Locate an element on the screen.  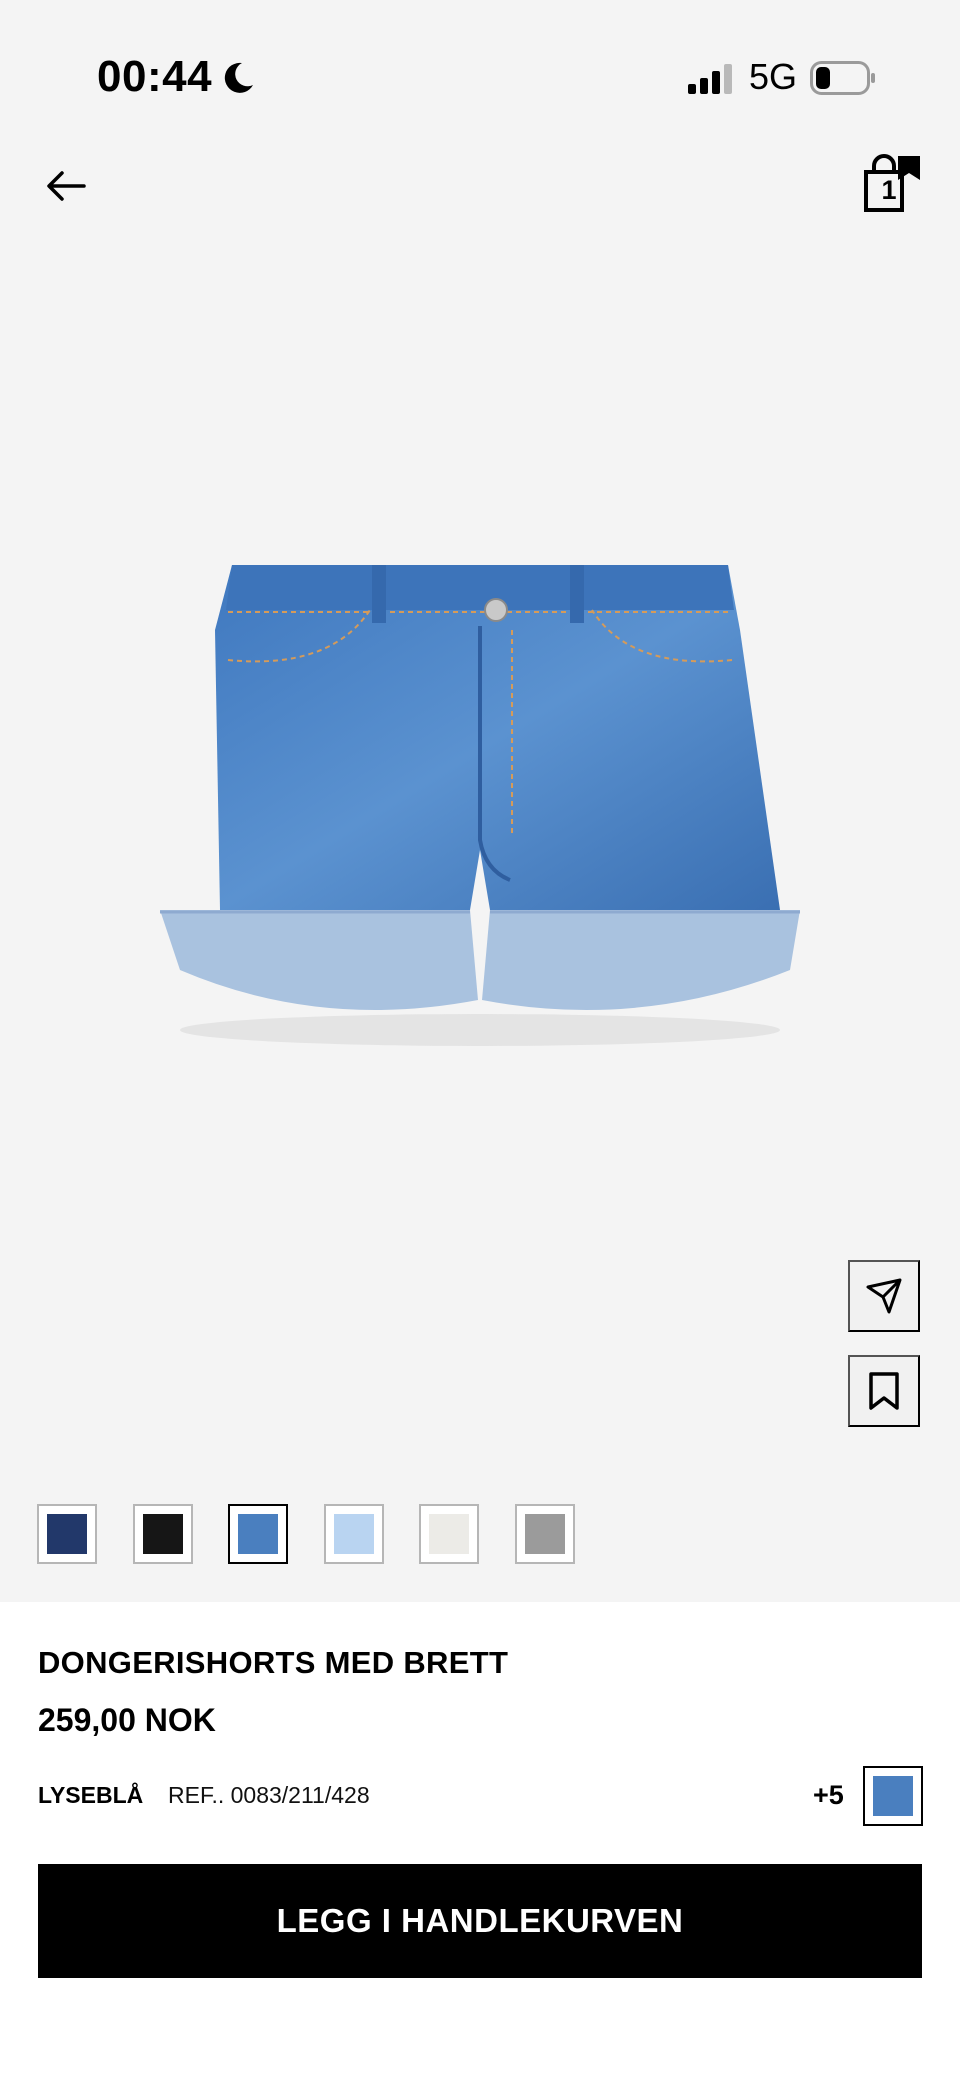
swatch-fill is located at coordinates (893, 1796).